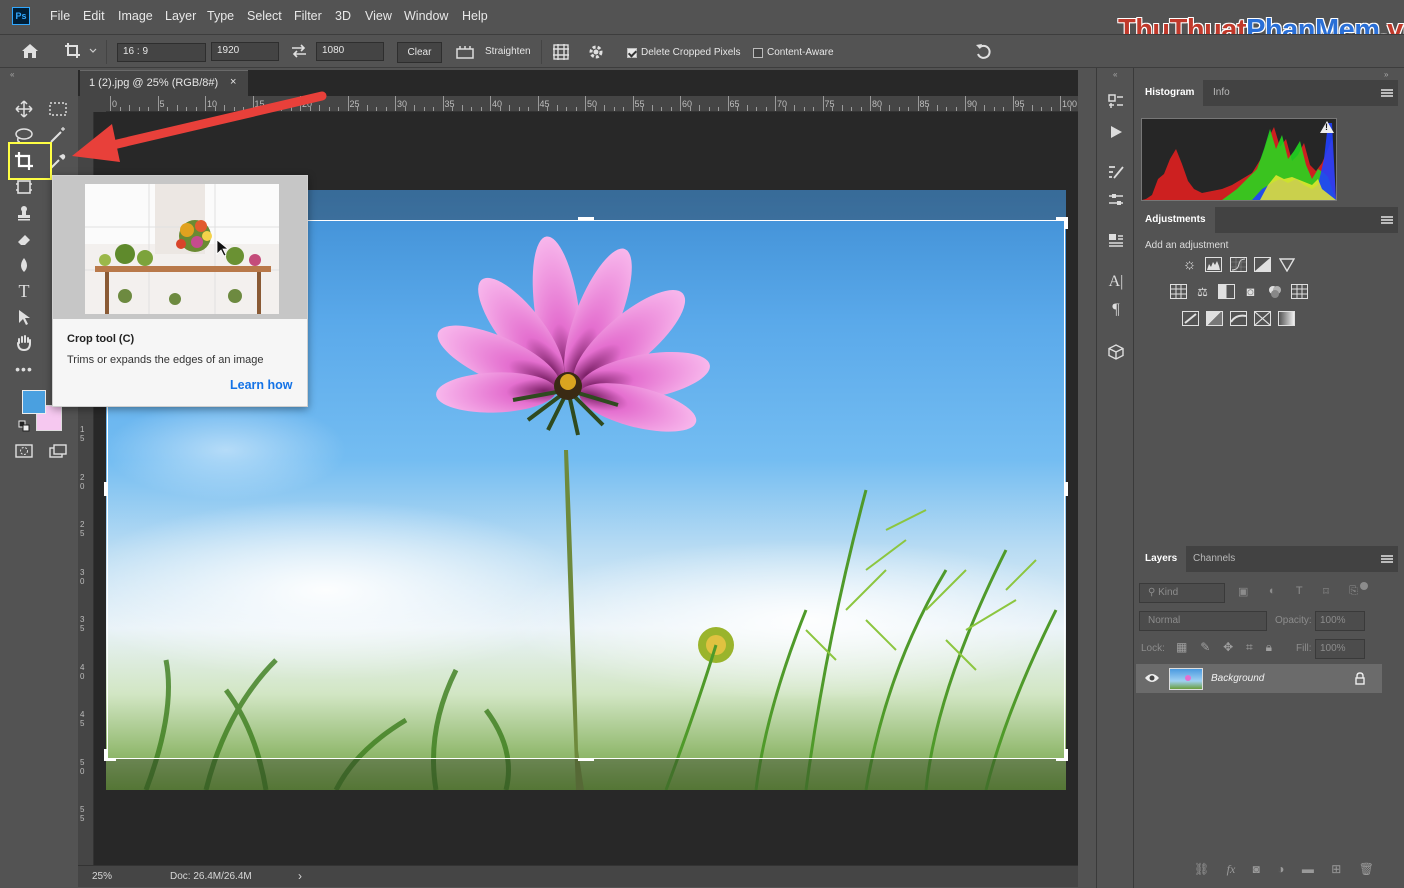 Image resolution: width=1404 pixels, height=888 pixels. Describe the element at coordinates (1238, 318) in the screenshot. I see `threshold-icon` at that location.